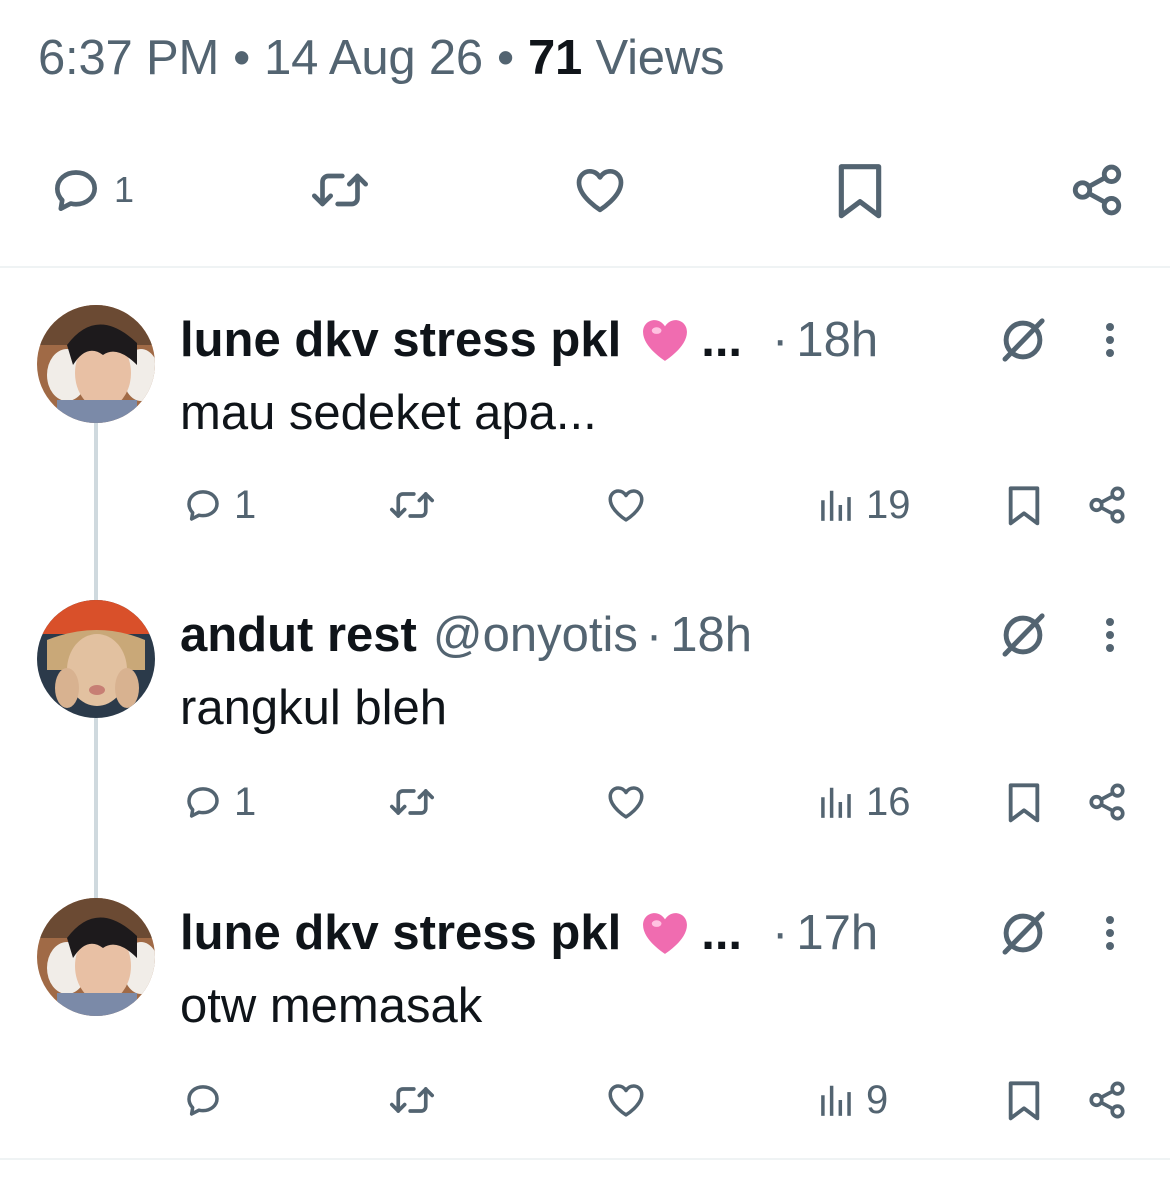  Describe the element at coordinates (585, 505) in the screenshot. I see `reply-action-bar: 1 19` at that location.